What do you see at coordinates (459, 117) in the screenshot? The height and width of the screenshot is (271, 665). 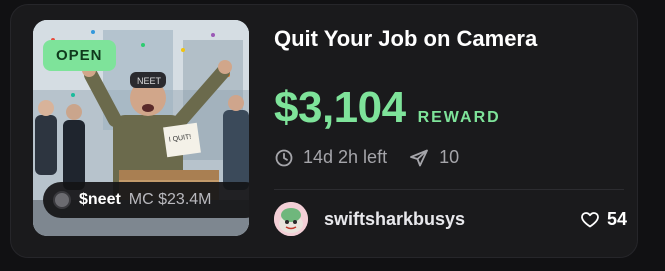 I see `reward-label: REWARD` at bounding box center [459, 117].